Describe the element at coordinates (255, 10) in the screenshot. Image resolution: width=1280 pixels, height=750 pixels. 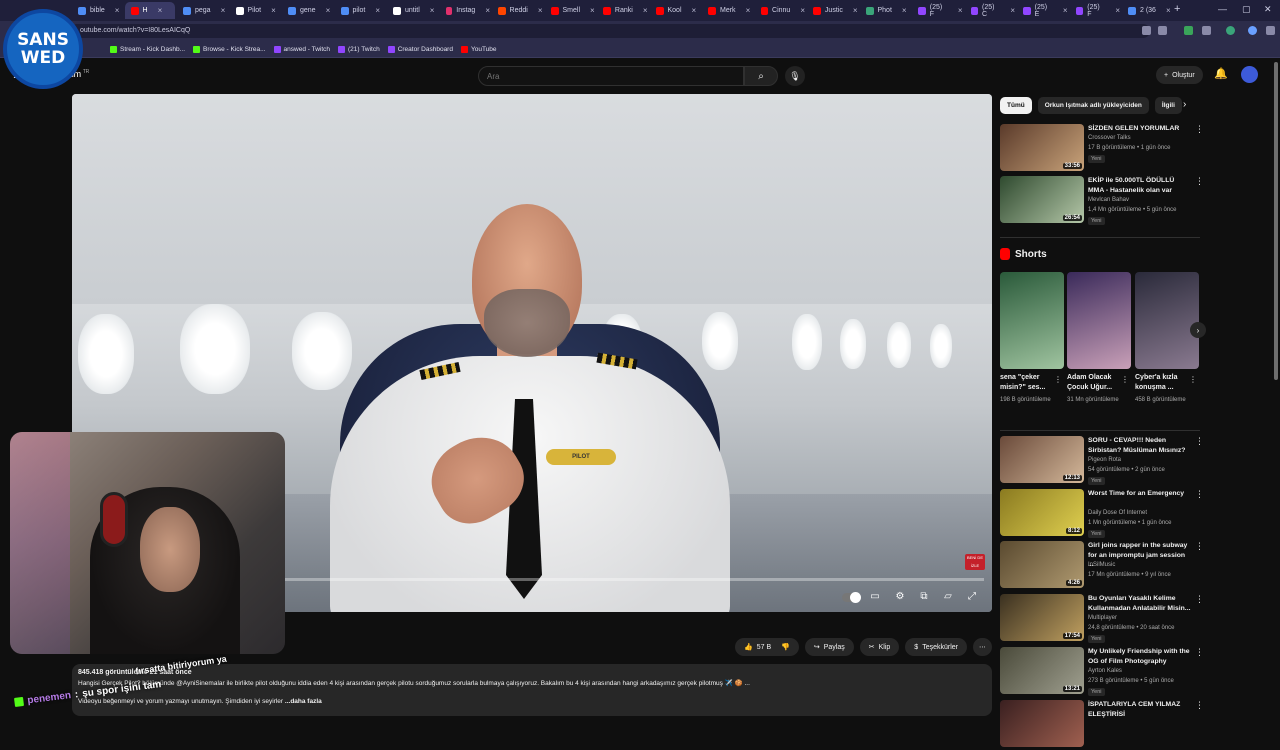
I see `browser-tab: Pilot ×` at that location.